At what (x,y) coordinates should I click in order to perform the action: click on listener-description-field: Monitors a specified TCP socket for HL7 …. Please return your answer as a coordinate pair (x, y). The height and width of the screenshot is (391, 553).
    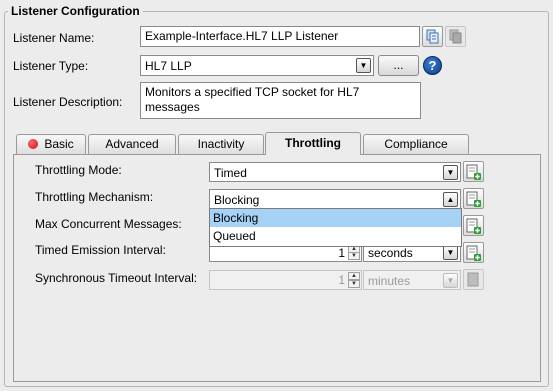
    Looking at the image, I should click on (280, 100).